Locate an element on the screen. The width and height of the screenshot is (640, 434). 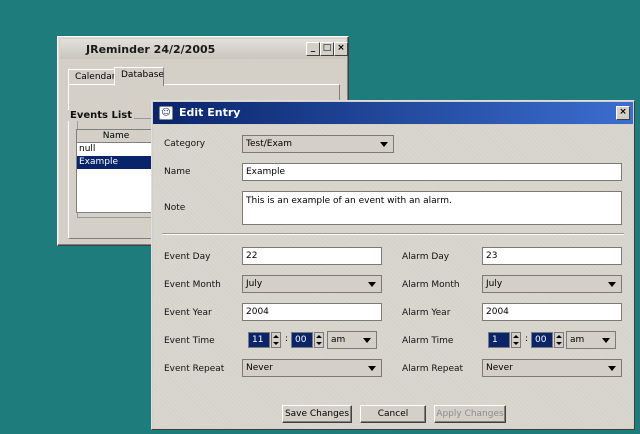
dialog-title: Edit Entry is located at coordinates (210, 112).